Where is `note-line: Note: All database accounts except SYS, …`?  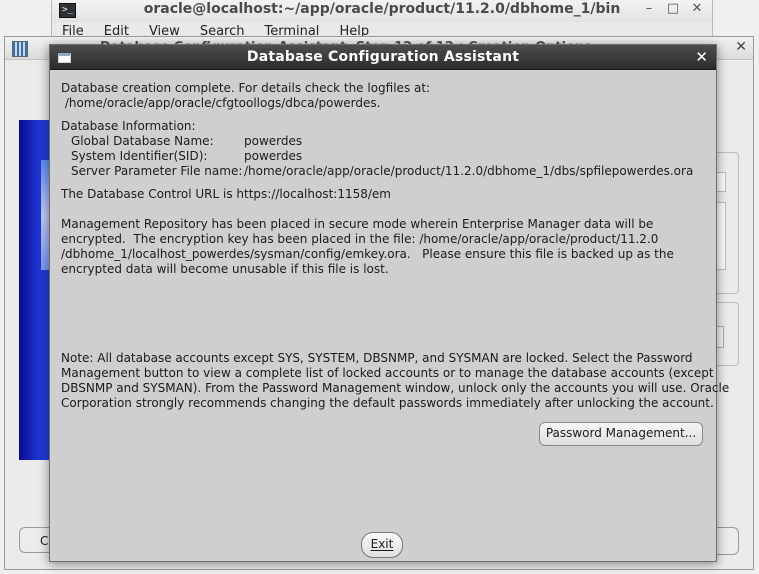
note-line: Note: All database accounts except SYS, … is located at coordinates (377, 358).